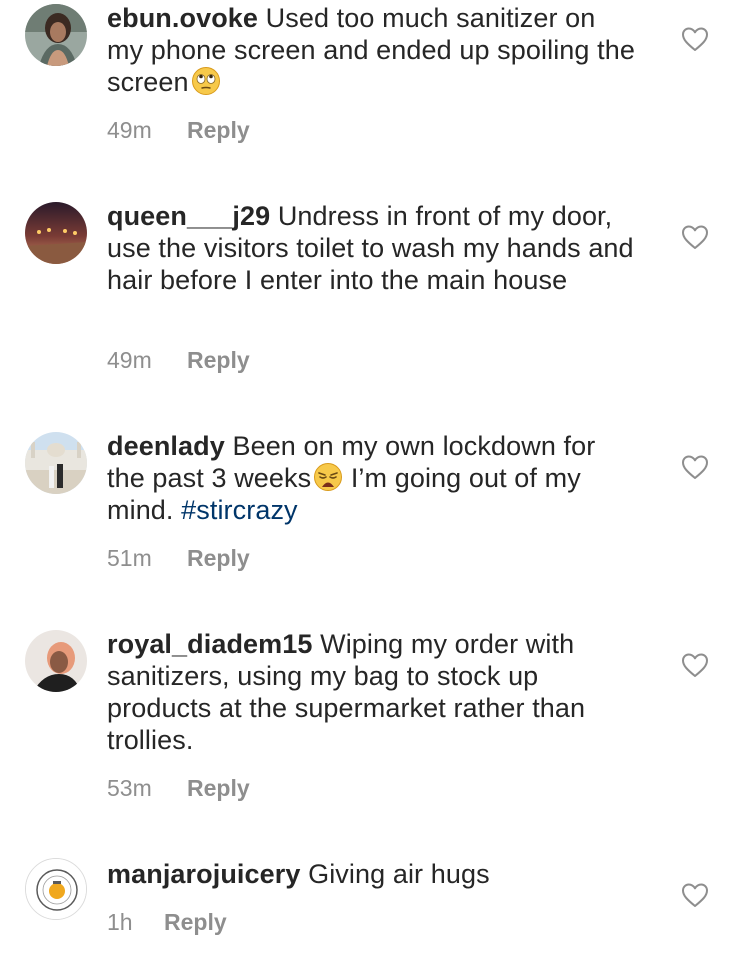 The height and width of the screenshot is (976, 750). Describe the element at coordinates (399, 874) in the screenshot. I see `comment-body: Giving air hugs` at that location.